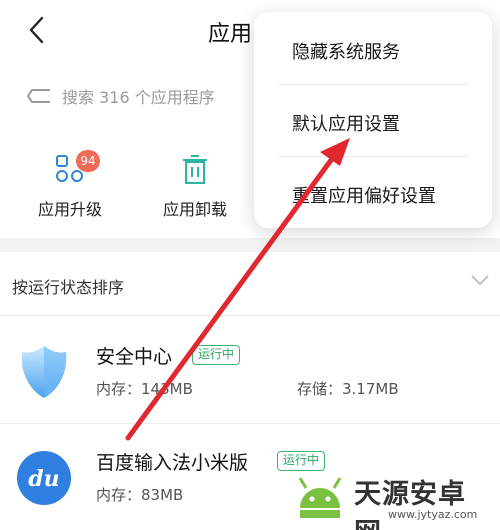  Describe the element at coordinates (346, 123) in the screenshot. I see `menu-item-default-app-settings: 默认应用设置` at that location.